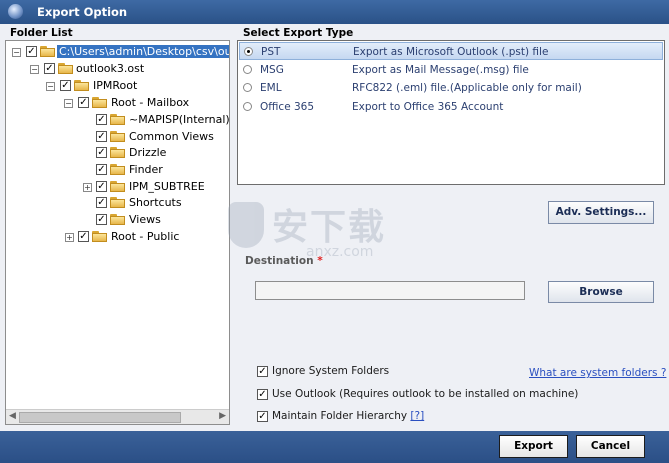  Describe the element at coordinates (110, 68) in the screenshot. I see `tree-node-label: outlook3.ost` at that location.